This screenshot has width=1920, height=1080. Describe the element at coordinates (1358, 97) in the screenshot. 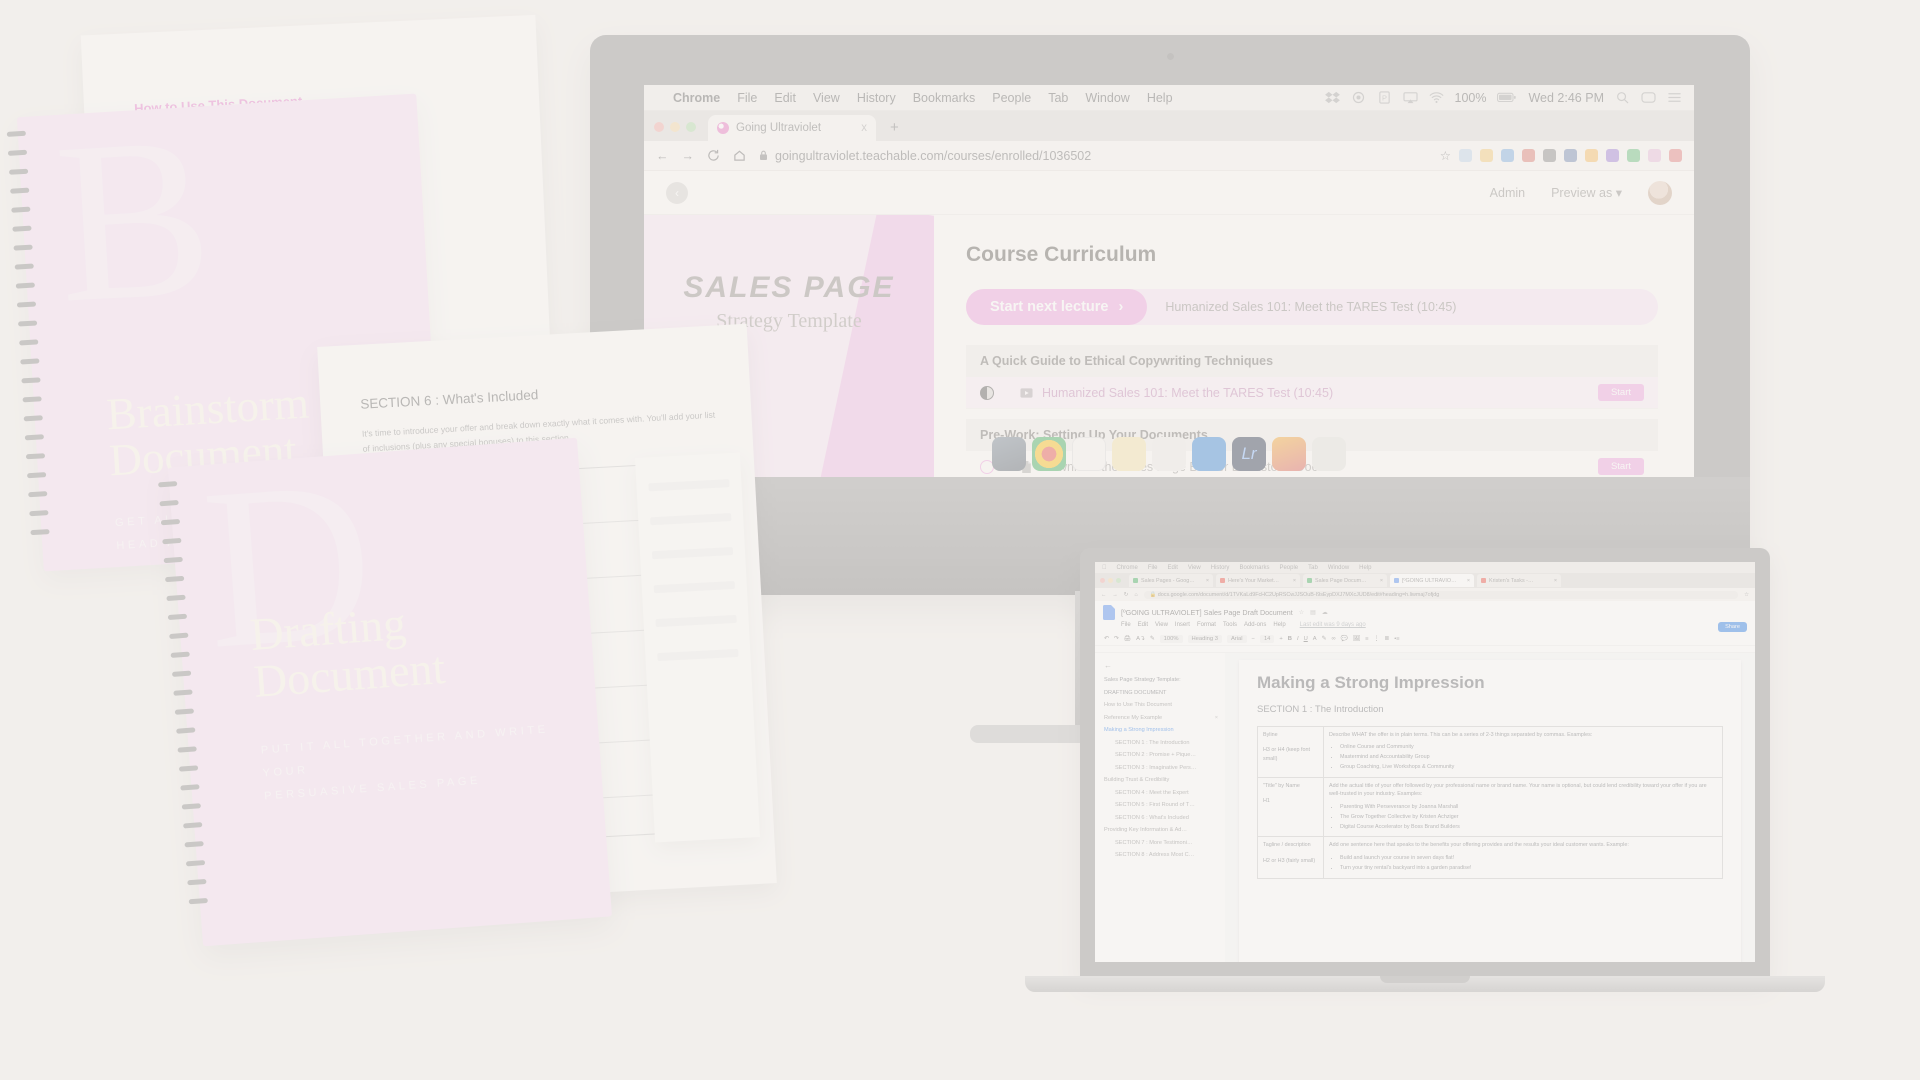

I see `cloud-sync-icon` at that location.